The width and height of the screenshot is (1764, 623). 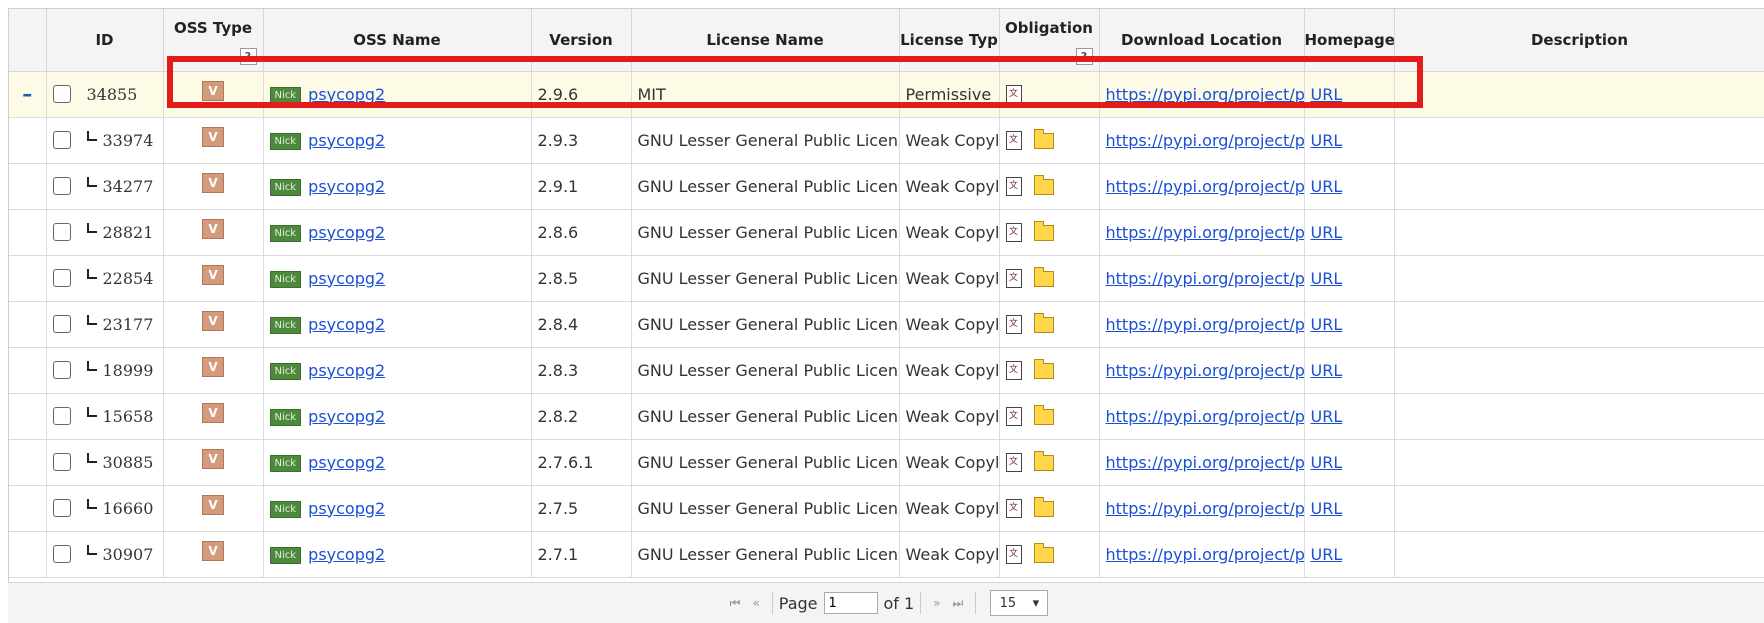 What do you see at coordinates (397, 40) in the screenshot?
I see `header-oss-name: OSS Name` at bounding box center [397, 40].